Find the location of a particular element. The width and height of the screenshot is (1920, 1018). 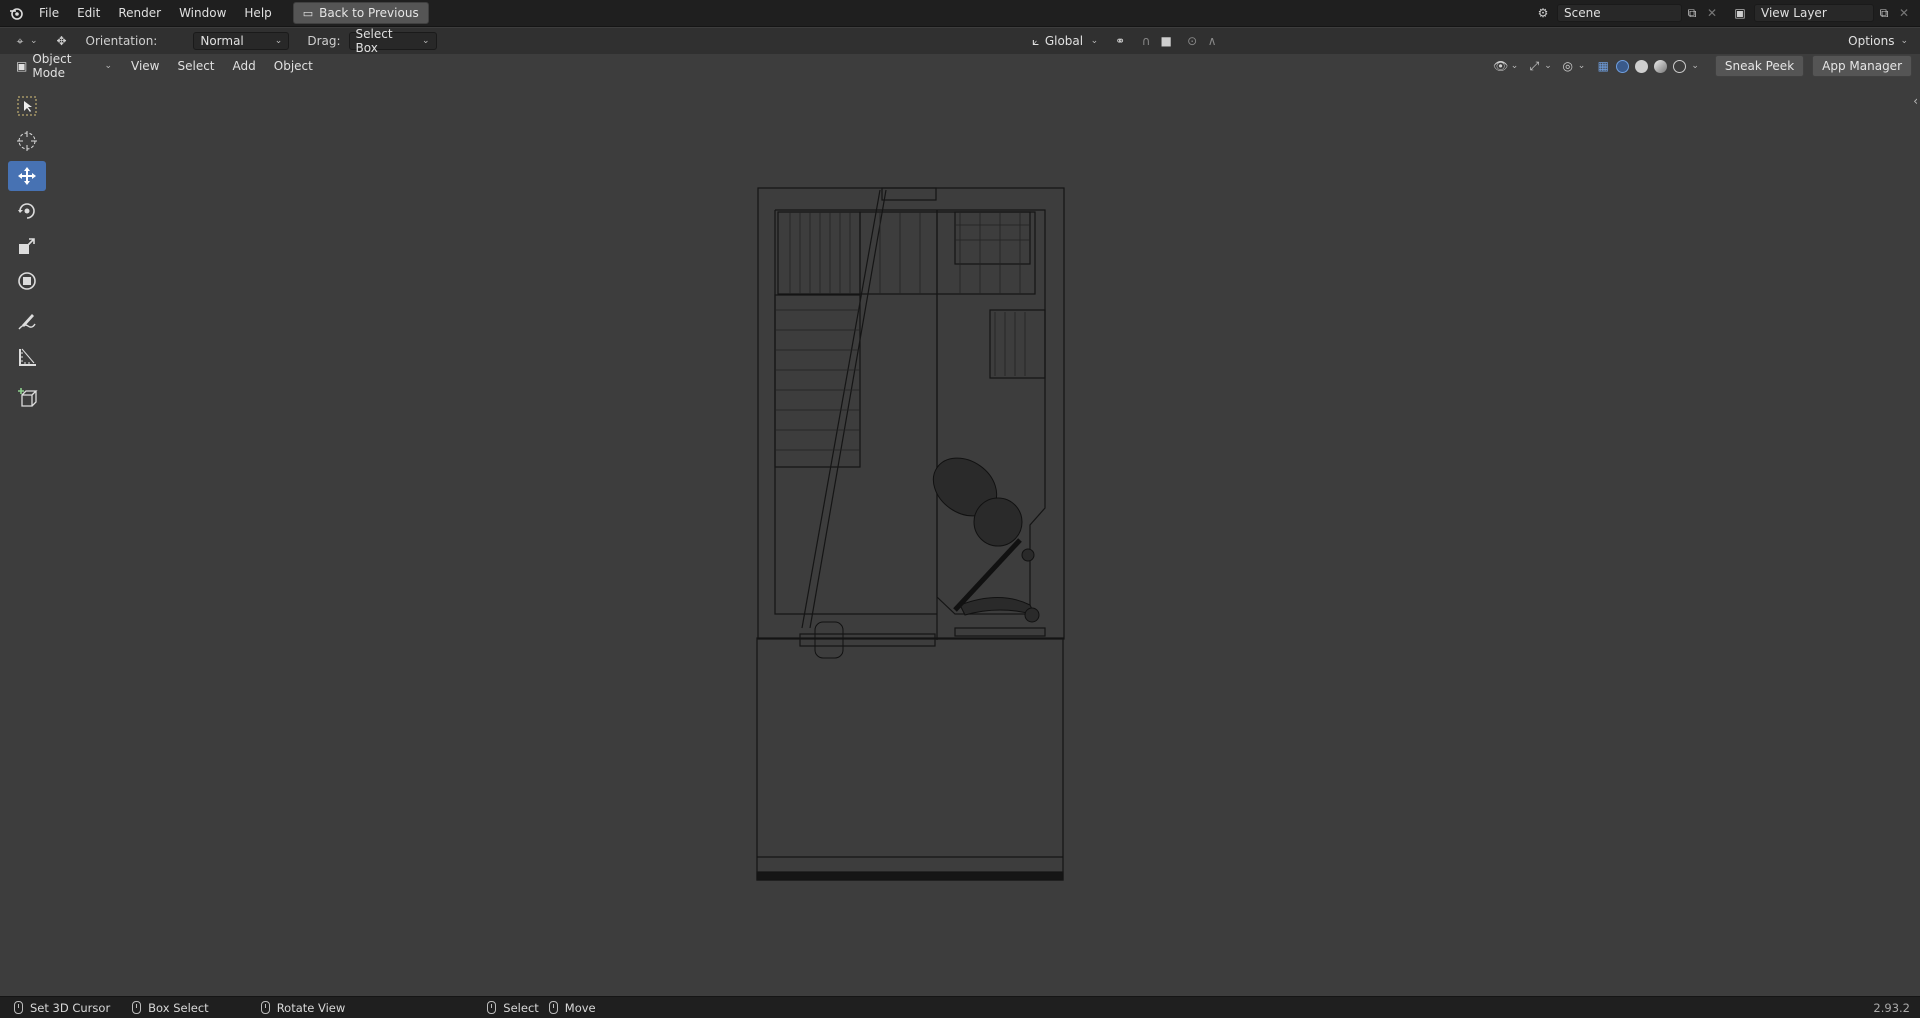

orientation-label: Orientation: is located at coordinates (121, 41).